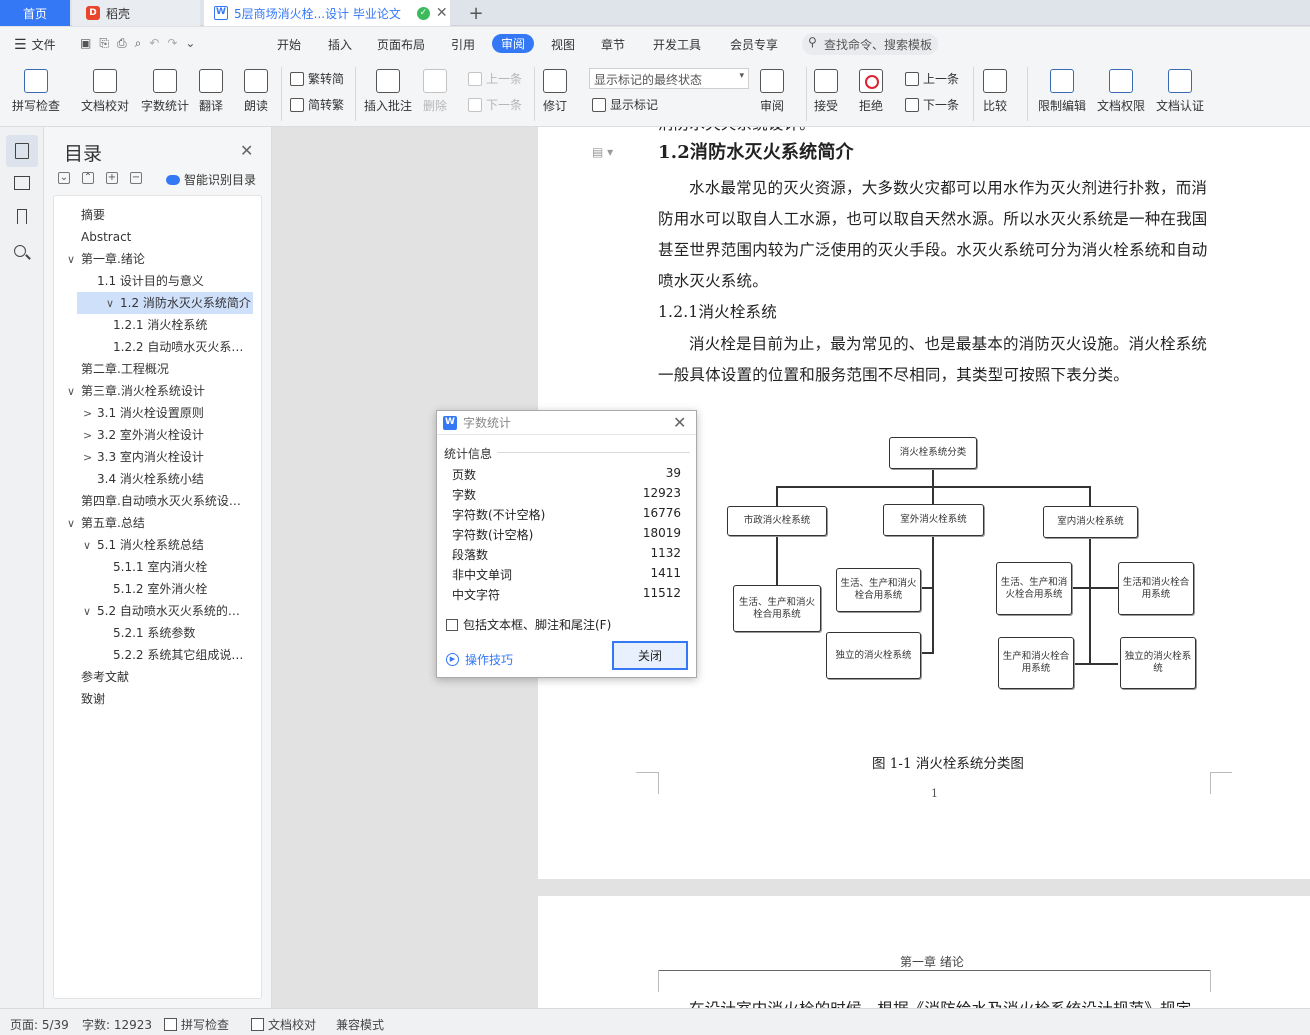 The width and height of the screenshot is (1310, 1035). I want to click on menu-references: 引用, so click(463, 44).